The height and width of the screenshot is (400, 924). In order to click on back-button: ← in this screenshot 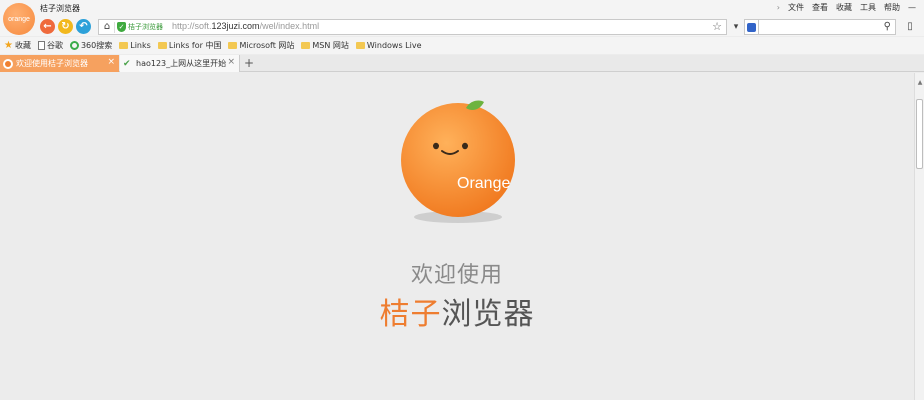, I will do `click(47, 26)`.